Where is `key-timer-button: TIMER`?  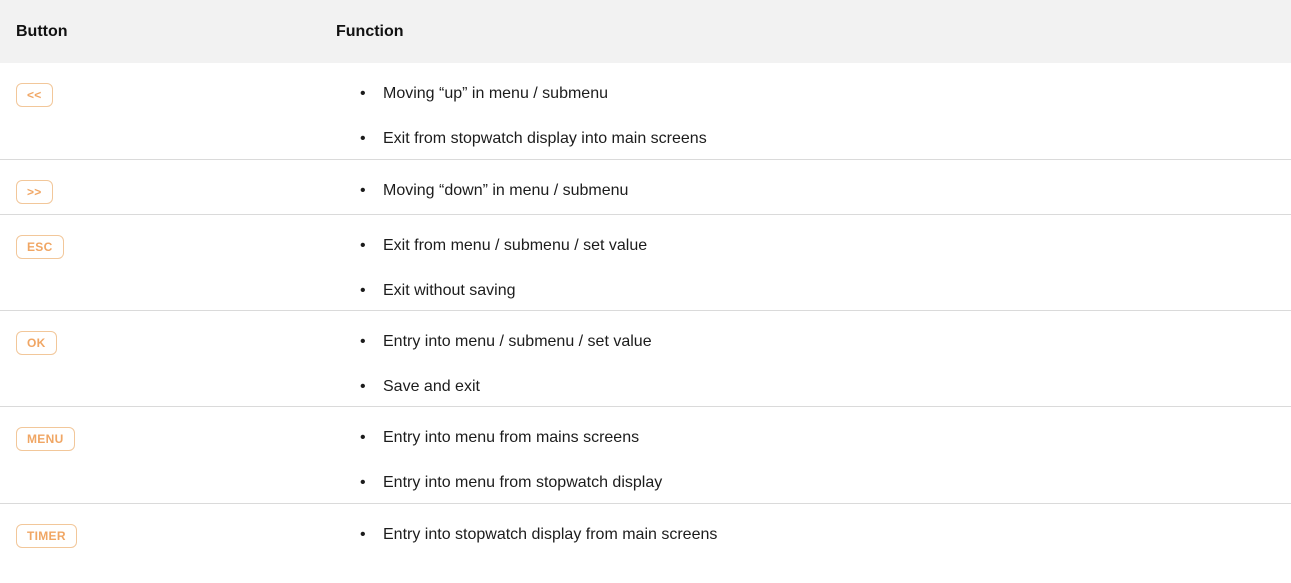 key-timer-button: TIMER is located at coordinates (46, 536).